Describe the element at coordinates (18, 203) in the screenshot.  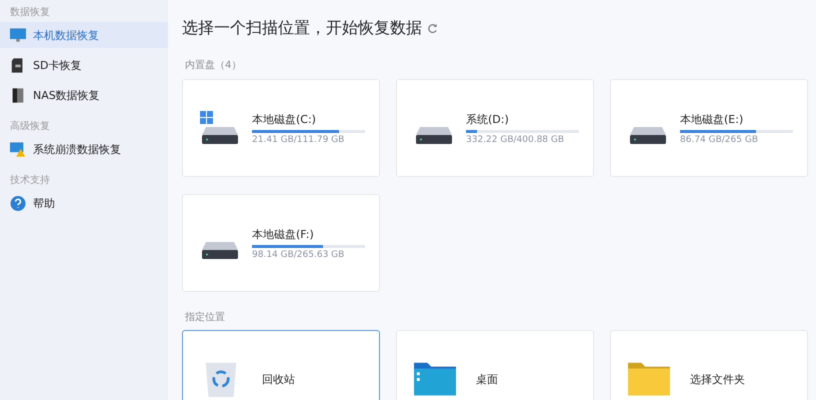
I see `help-icon` at that location.